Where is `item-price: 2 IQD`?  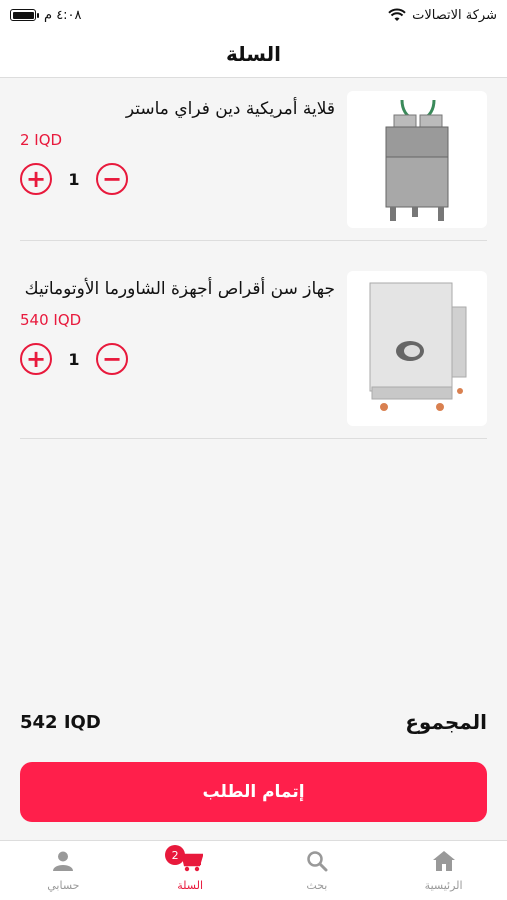
item-price: 2 IQD is located at coordinates (41, 140).